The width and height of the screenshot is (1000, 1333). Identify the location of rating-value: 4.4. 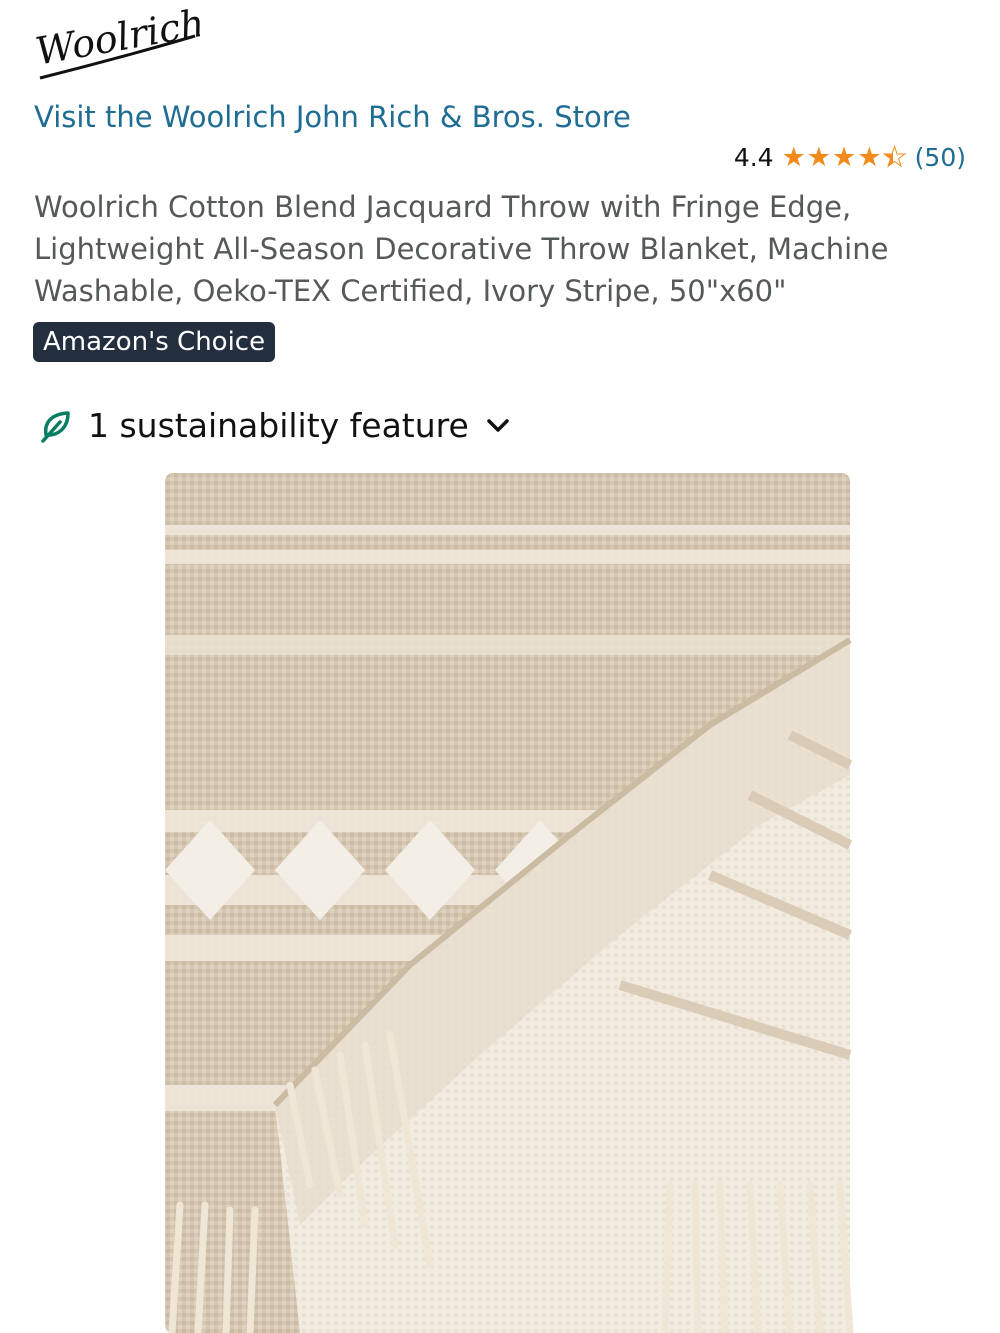
(753, 157).